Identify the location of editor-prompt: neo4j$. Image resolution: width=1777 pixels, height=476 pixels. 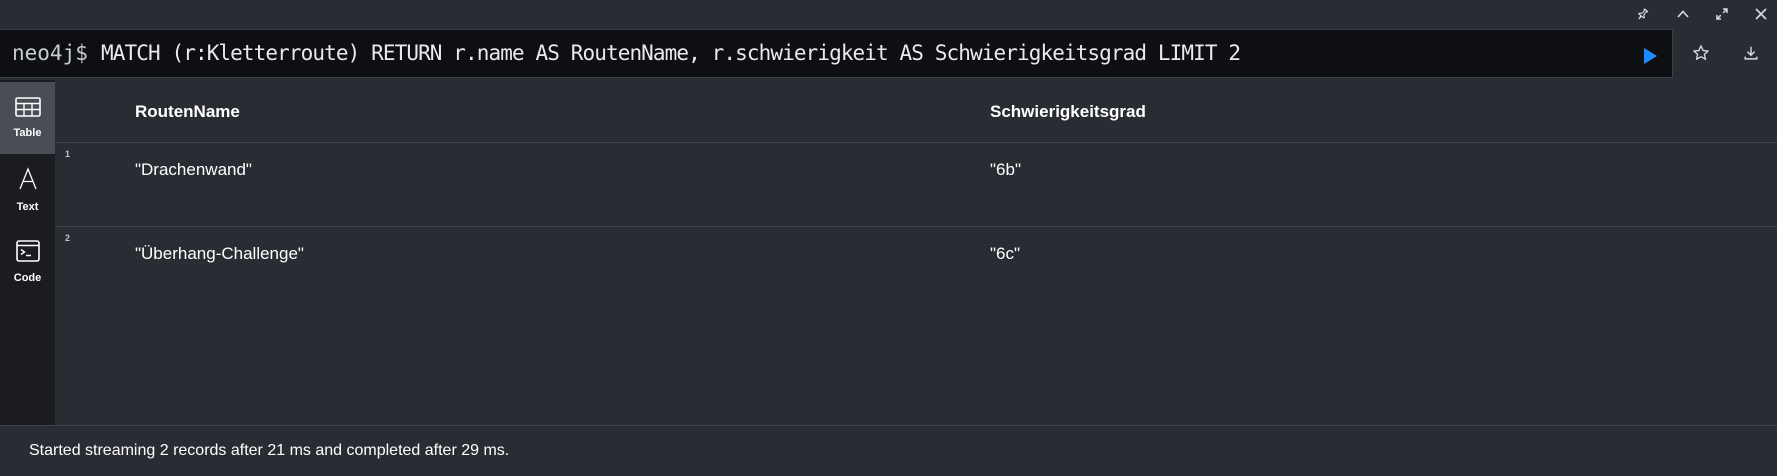
(50, 53).